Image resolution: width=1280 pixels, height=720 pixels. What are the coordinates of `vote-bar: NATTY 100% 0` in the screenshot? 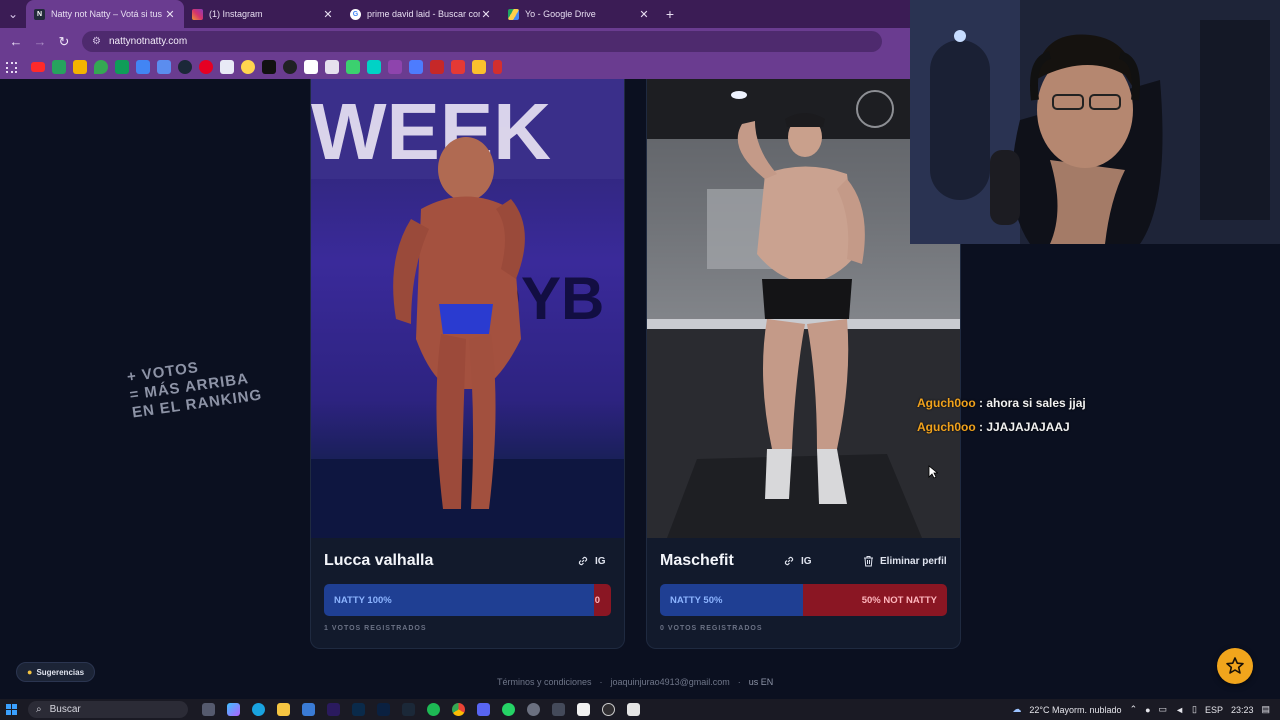 It's located at (467, 600).